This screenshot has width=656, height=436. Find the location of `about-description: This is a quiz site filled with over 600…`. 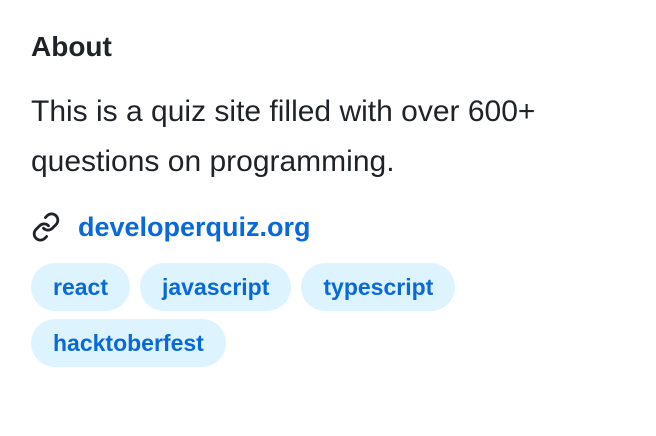

about-description: This is a quiz site filled with over 600… is located at coordinates (283, 136).